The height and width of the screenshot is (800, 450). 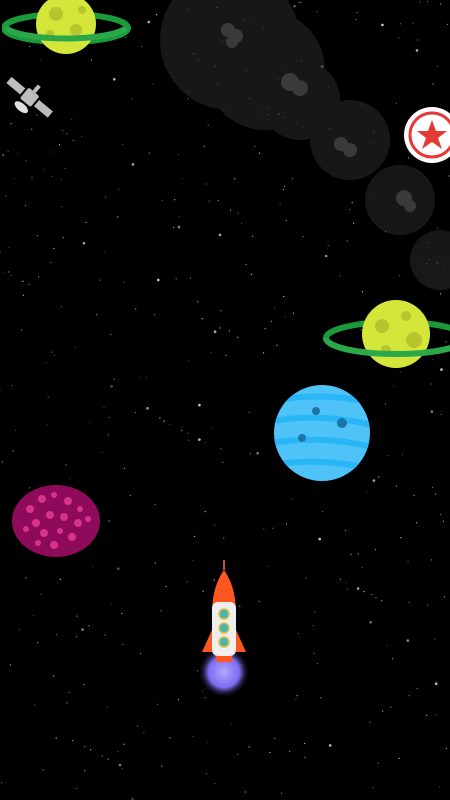 I want to click on star-badge-icon, so click(x=426, y=135).